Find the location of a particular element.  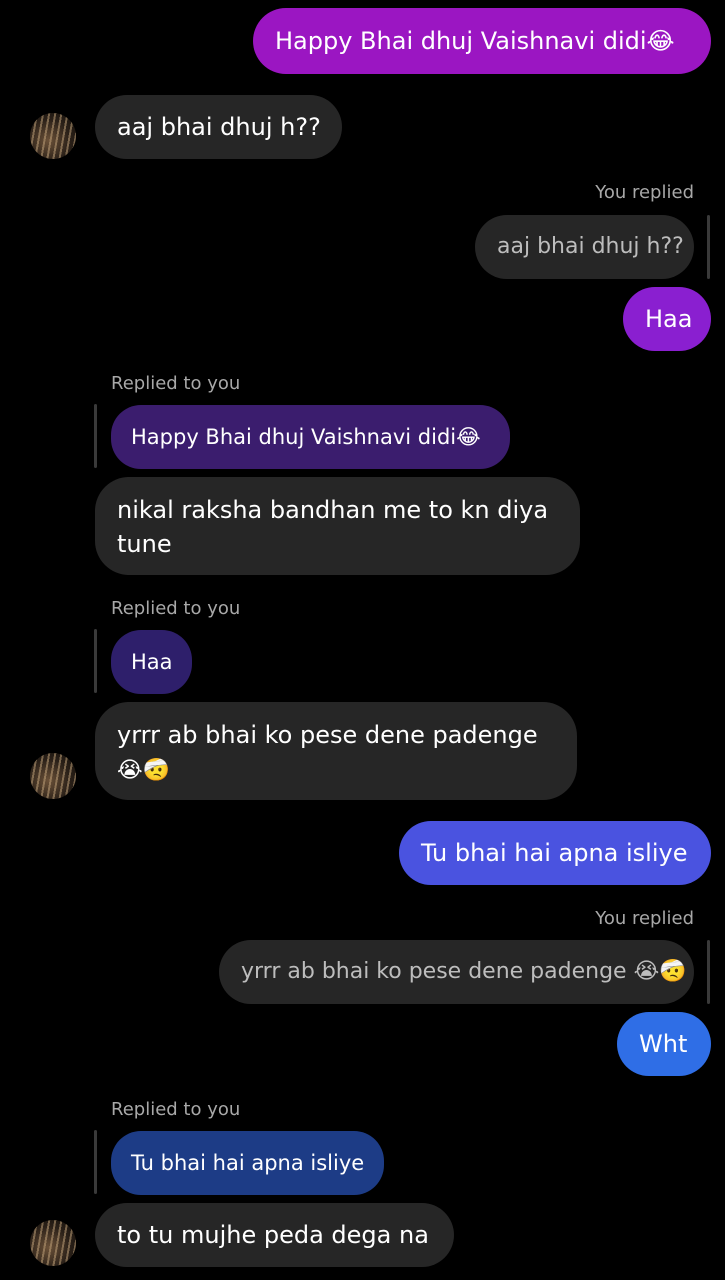

incoming-message: aaj bhai dhuj h?? is located at coordinates (218, 127).